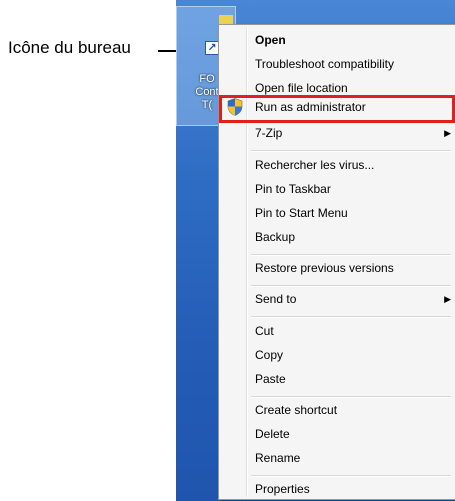 The height and width of the screenshot is (501, 455). What do you see at coordinates (270, 40) in the screenshot?
I see `menu-item-label: Open` at bounding box center [270, 40].